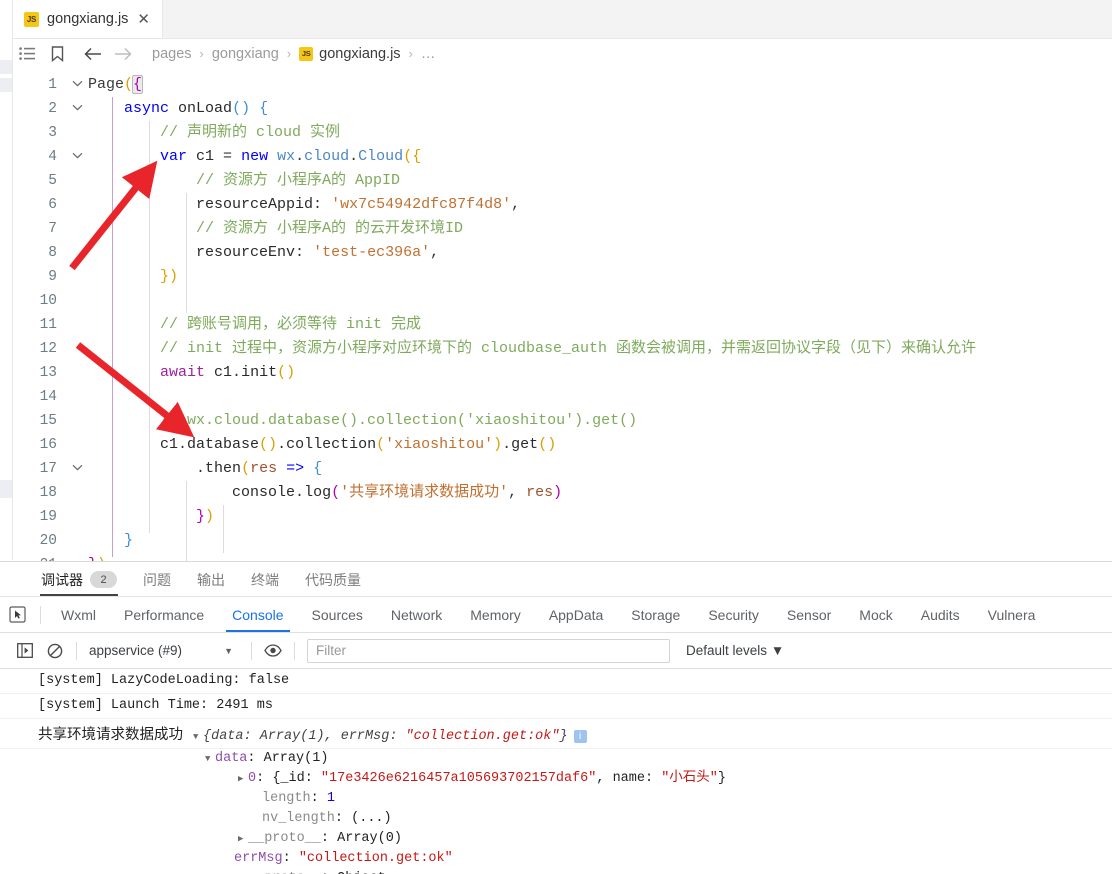  What do you see at coordinates (600, 181) in the screenshot?
I see `code-line: // 资源方 小程序A的 AppID` at bounding box center [600, 181].